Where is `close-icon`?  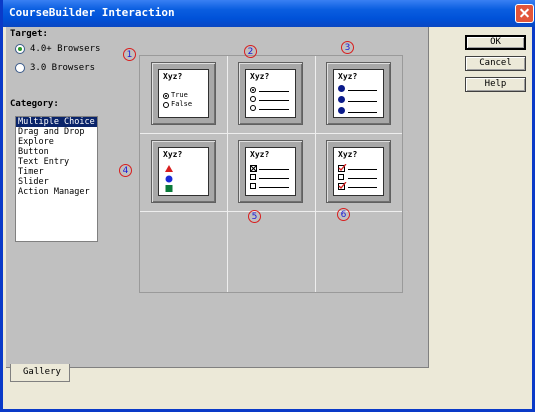
close-icon is located at coordinates (524, 13).